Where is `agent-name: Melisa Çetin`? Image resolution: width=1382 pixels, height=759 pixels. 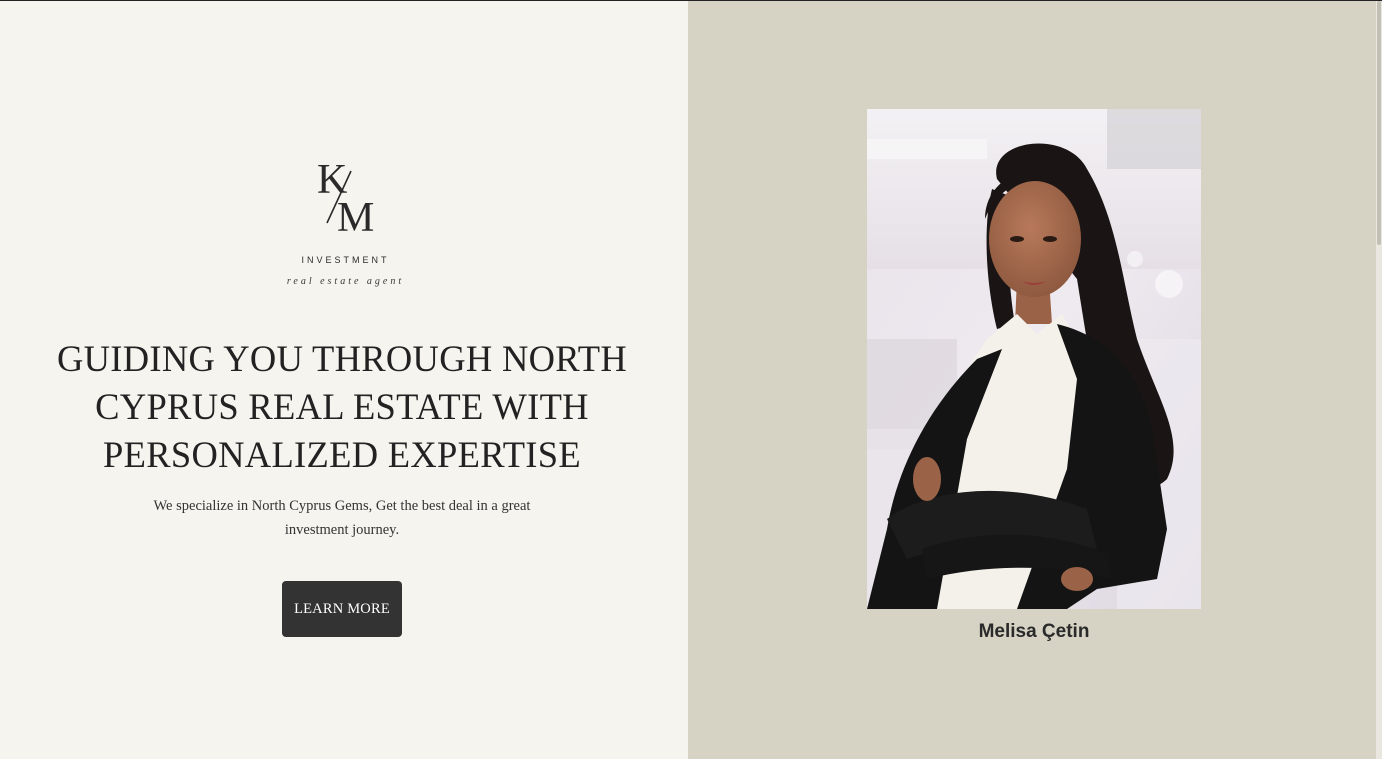
agent-name: Melisa Çetin is located at coordinates (1034, 631).